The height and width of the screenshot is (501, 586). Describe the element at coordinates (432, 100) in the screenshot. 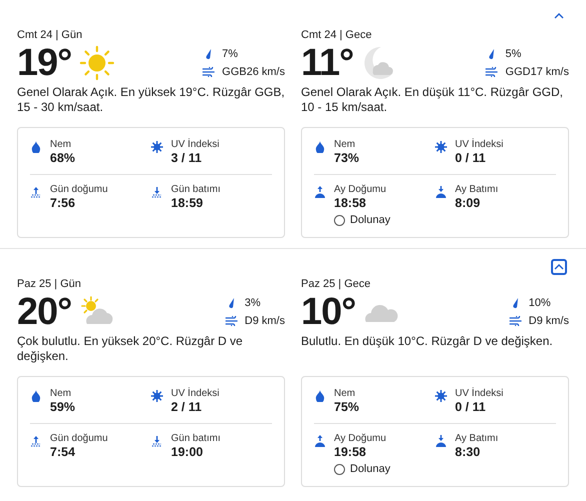

I see `forecast-description: Genel Olarak Açık. En düşük 11°C. Rüzgâr GGD, 10 - 15 km/saat.` at that location.